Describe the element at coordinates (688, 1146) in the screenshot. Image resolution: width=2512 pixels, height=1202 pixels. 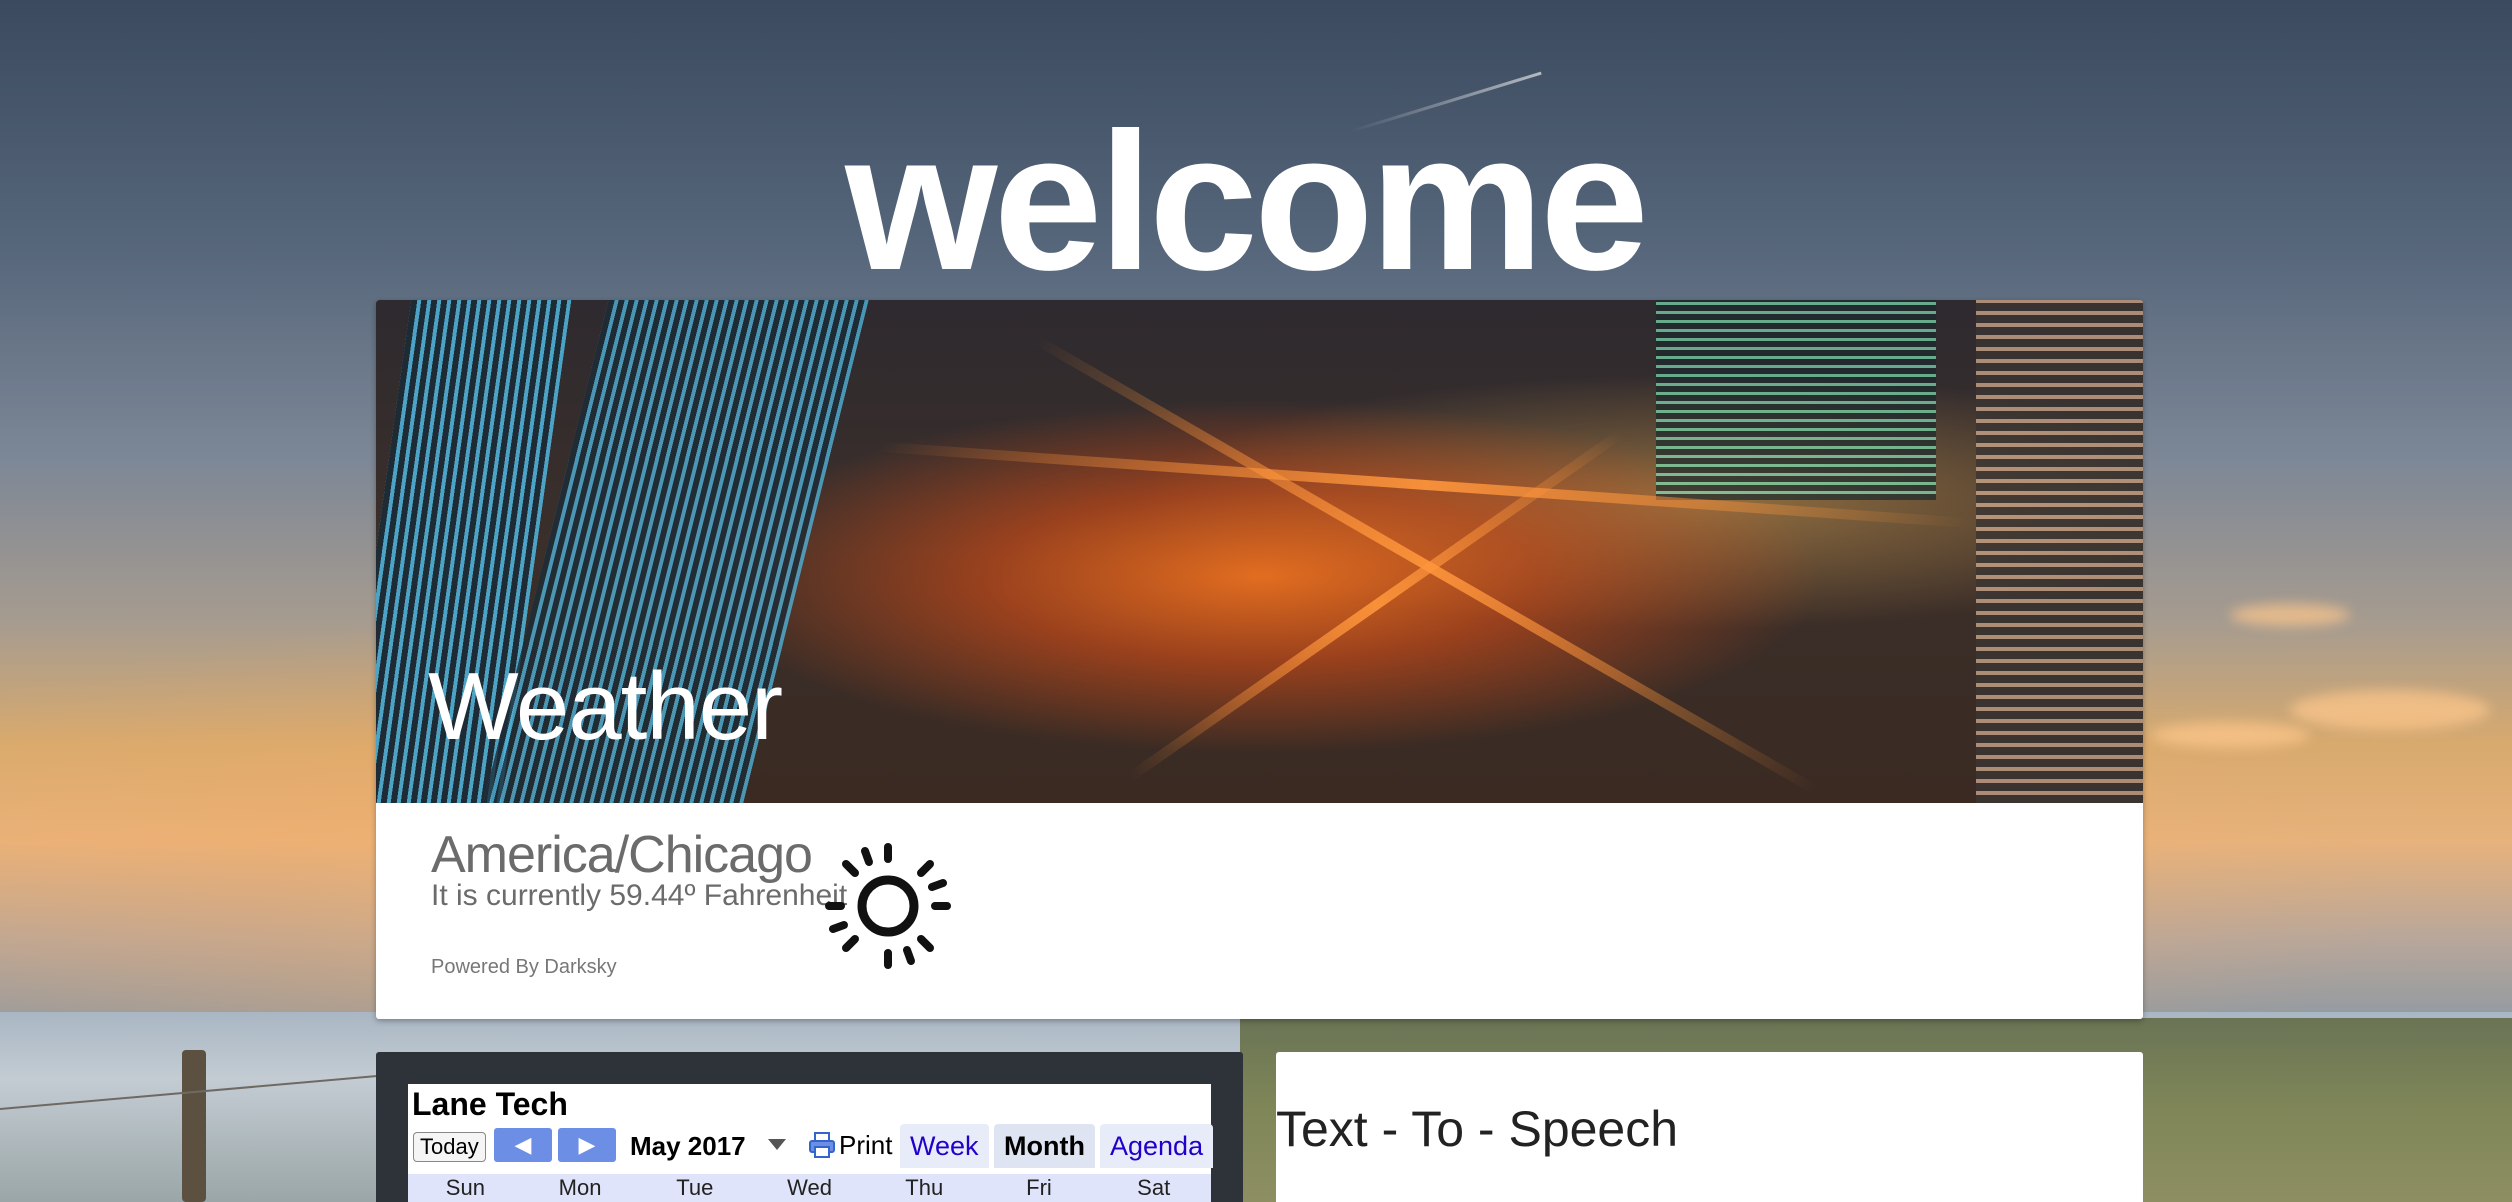
I see `current-month-label: May 2017` at that location.